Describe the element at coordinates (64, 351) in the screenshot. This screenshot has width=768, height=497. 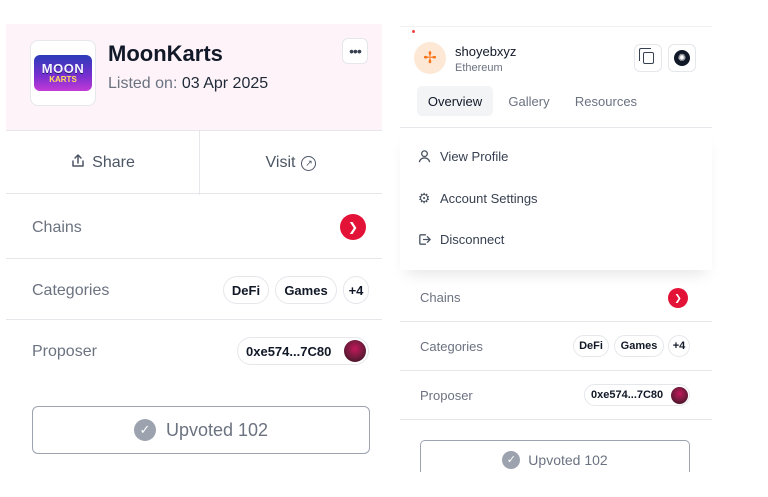
I see `proposer-label: Proposer` at that location.